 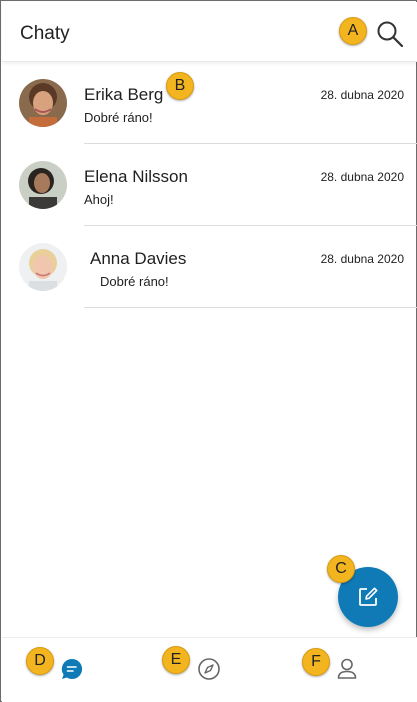 I want to click on nav-chats, so click(x=72, y=669).